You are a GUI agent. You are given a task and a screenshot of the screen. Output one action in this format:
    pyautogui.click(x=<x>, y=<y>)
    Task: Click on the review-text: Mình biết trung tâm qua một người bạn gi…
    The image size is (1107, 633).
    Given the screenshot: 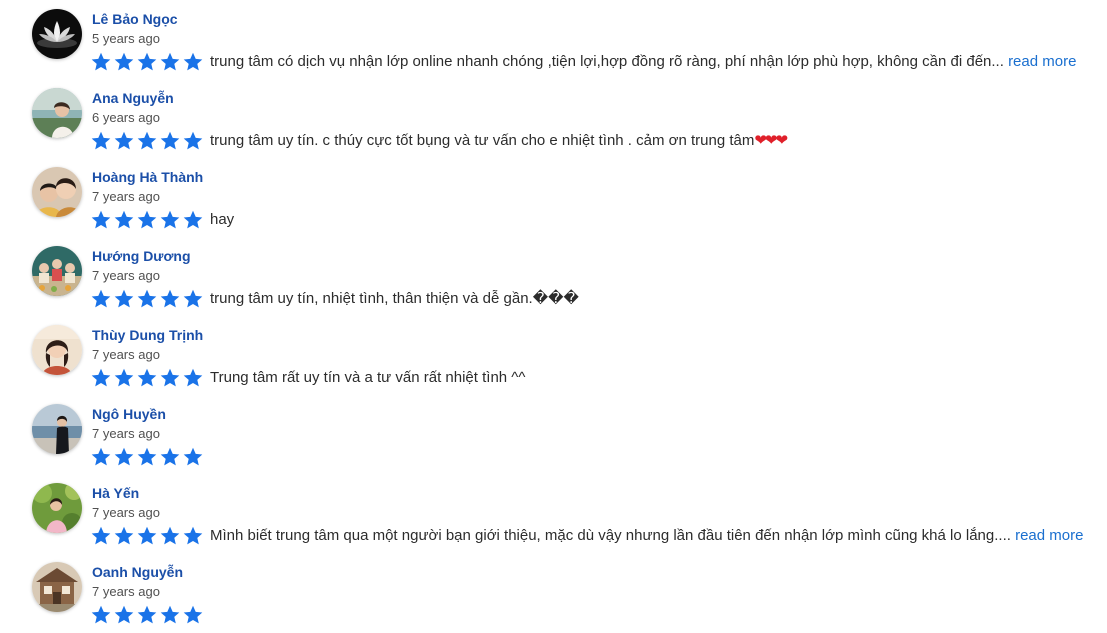 What is the action you would take?
    pyautogui.click(x=646, y=536)
    